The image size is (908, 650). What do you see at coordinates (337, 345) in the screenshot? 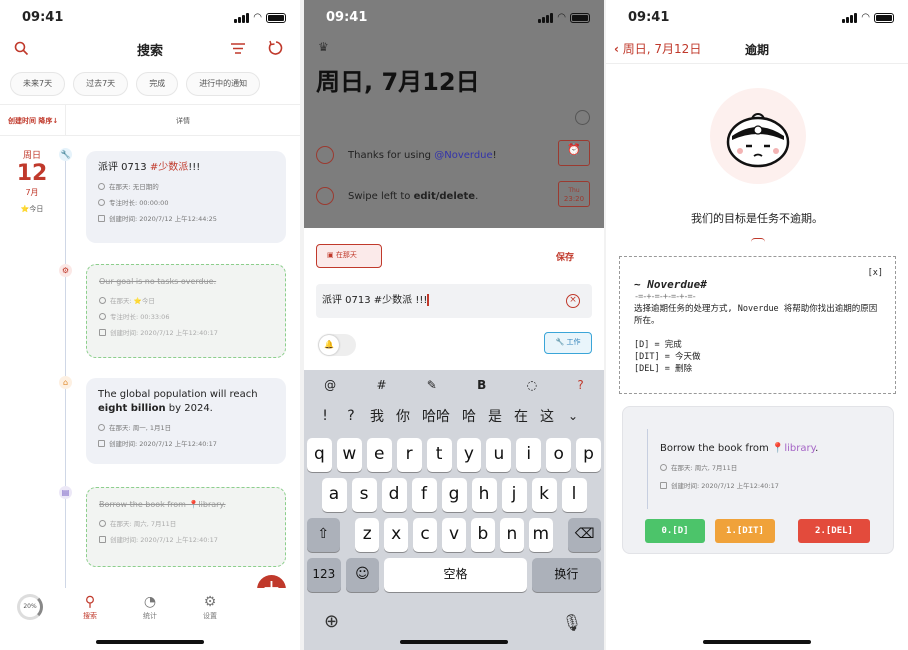
I see `reminder-toggle: 🔔` at bounding box center [337, 345].